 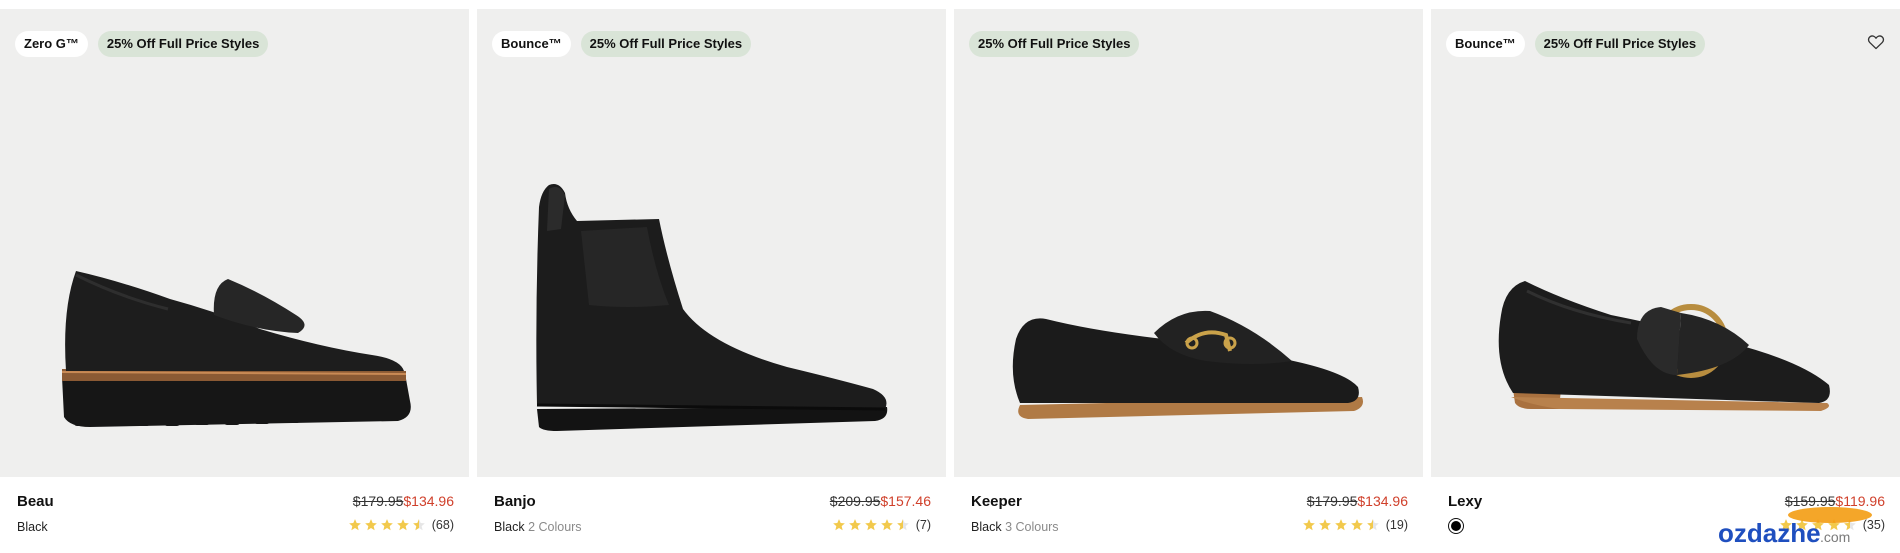 I want to click on star-rating: (19), so click(x=1355, y=525).